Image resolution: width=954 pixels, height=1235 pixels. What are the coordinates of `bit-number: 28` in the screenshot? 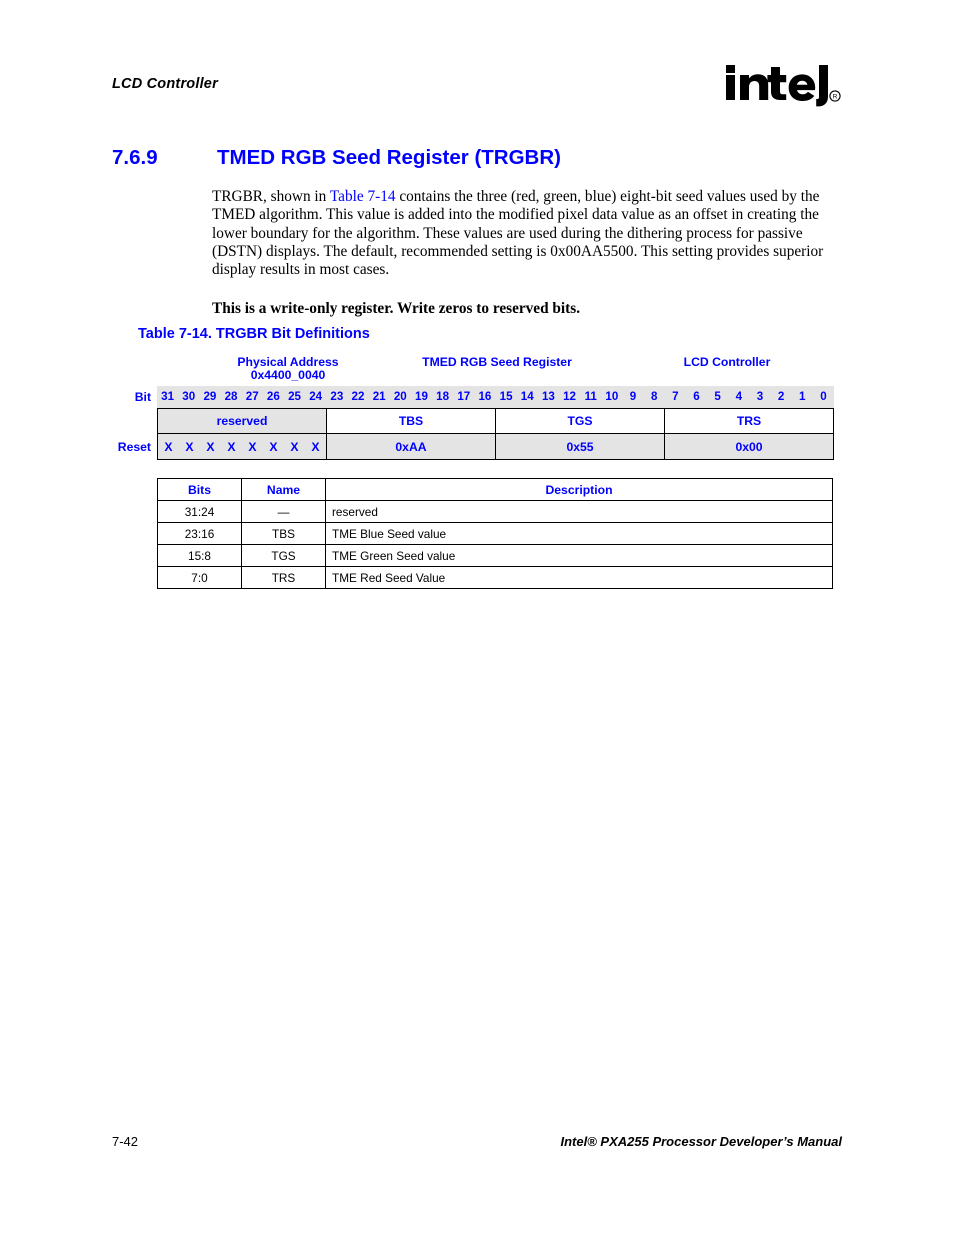 It's located at (231, 396).